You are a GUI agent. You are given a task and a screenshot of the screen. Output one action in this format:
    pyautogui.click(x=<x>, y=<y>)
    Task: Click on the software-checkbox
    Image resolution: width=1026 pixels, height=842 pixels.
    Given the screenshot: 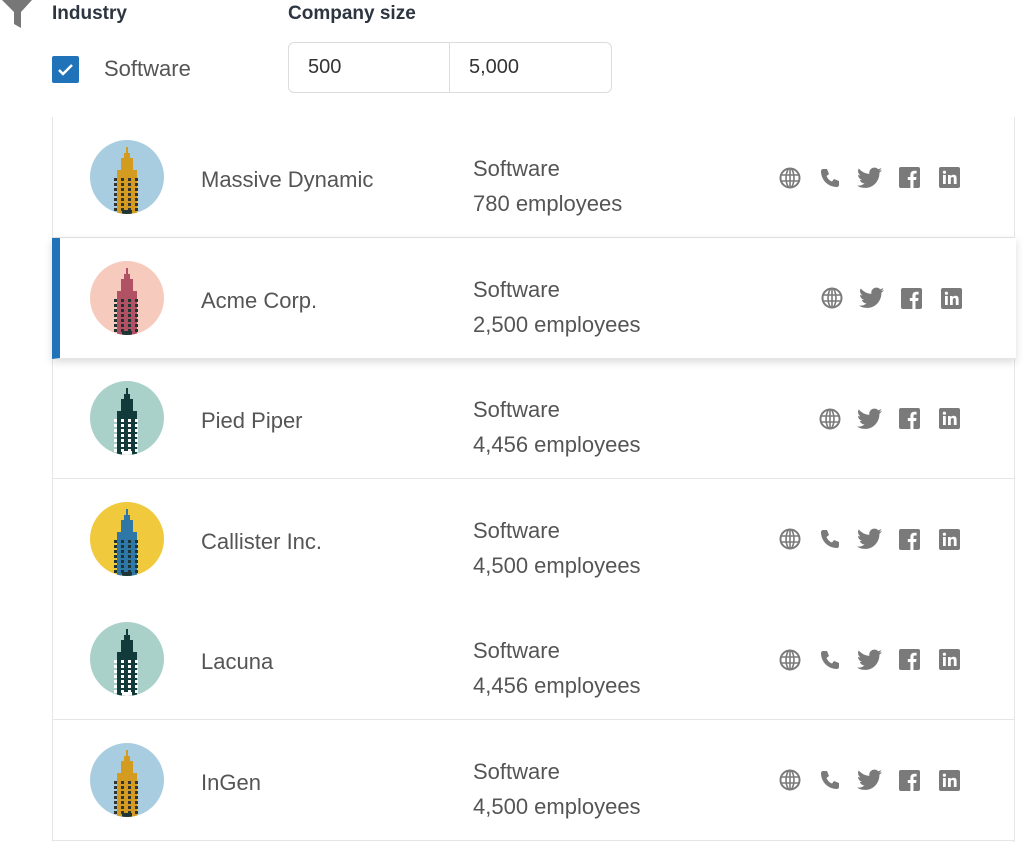 What is the action you would take?
    pyautogui.click(x=65, y=69)
    